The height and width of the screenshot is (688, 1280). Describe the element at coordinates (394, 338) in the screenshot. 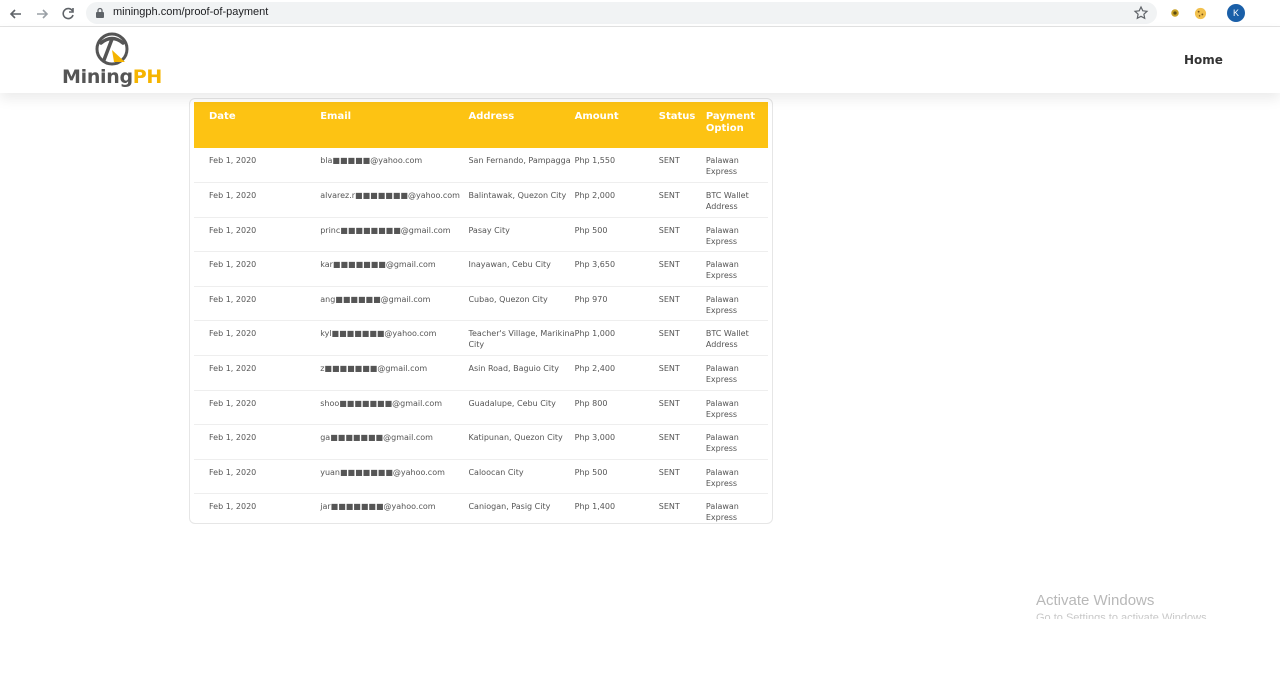

I see `cell-email: kyl■■■■■■■@yahoo.com` at that location.